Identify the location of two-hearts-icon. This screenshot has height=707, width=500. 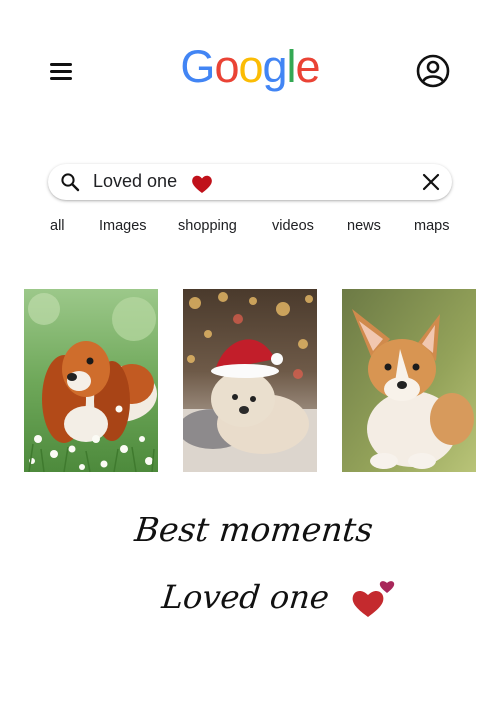
(373, 599).